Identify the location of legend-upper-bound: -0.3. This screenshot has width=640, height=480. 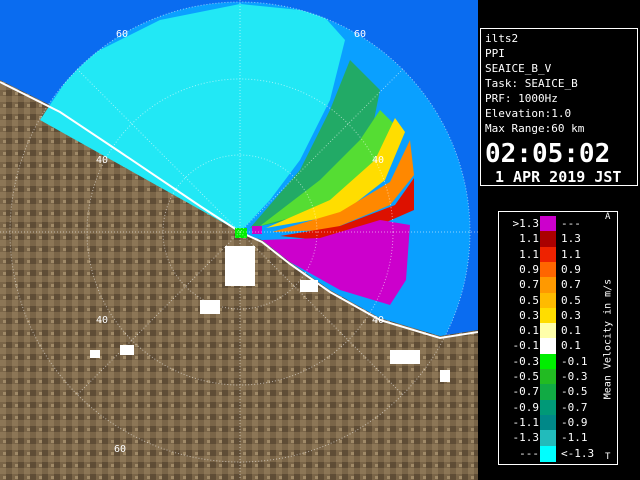
(574, 376).